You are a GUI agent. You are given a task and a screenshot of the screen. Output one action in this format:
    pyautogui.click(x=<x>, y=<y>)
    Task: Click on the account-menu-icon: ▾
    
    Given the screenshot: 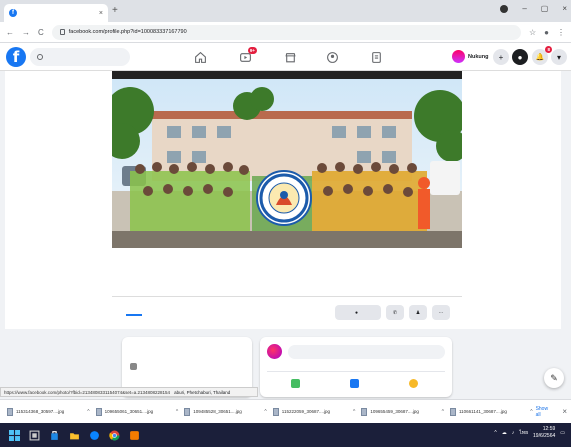 What is the action you would take?
    pyautogui.click(x=559, y=57)
    